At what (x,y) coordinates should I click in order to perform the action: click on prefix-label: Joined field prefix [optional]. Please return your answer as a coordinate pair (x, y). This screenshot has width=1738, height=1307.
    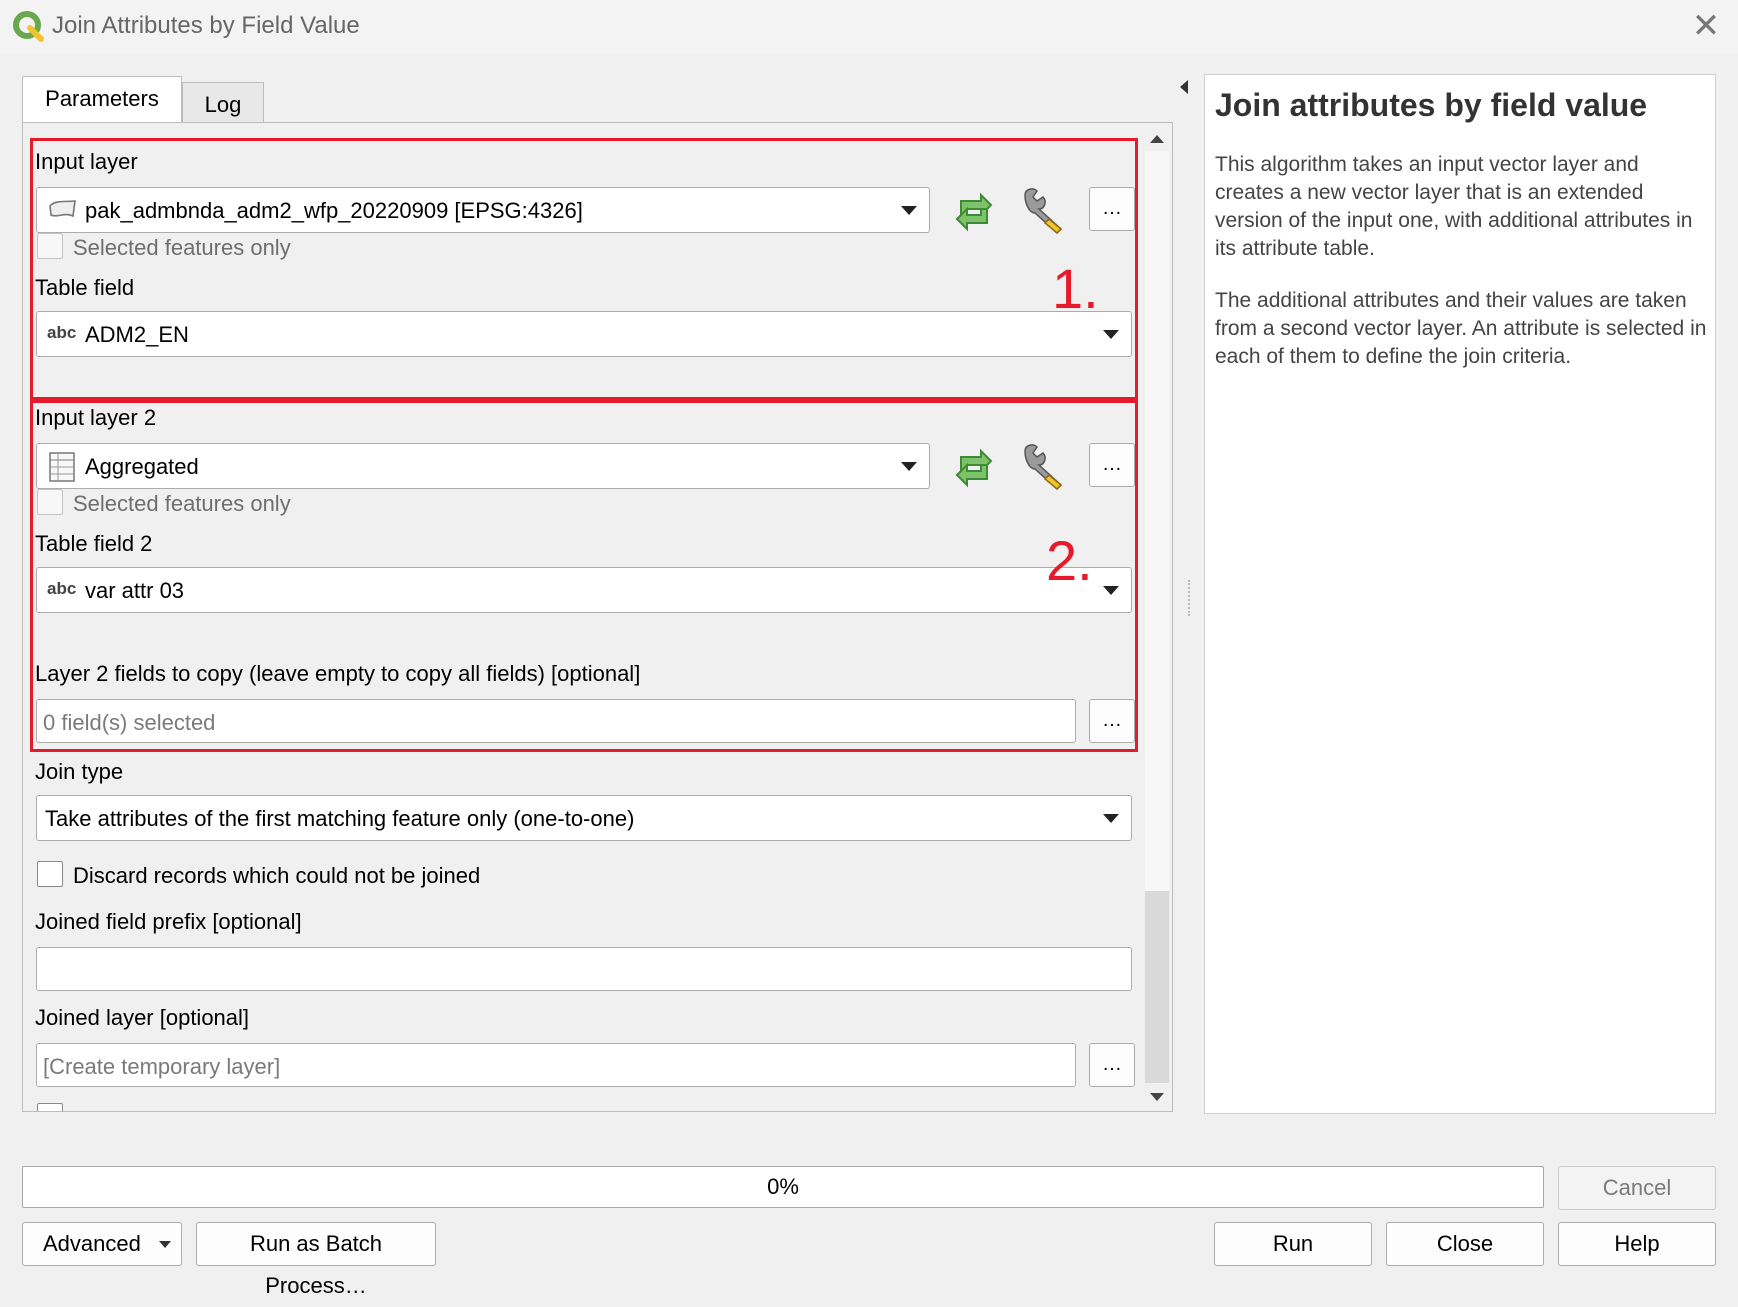
    Looking at the image, I should click on (168, 921).